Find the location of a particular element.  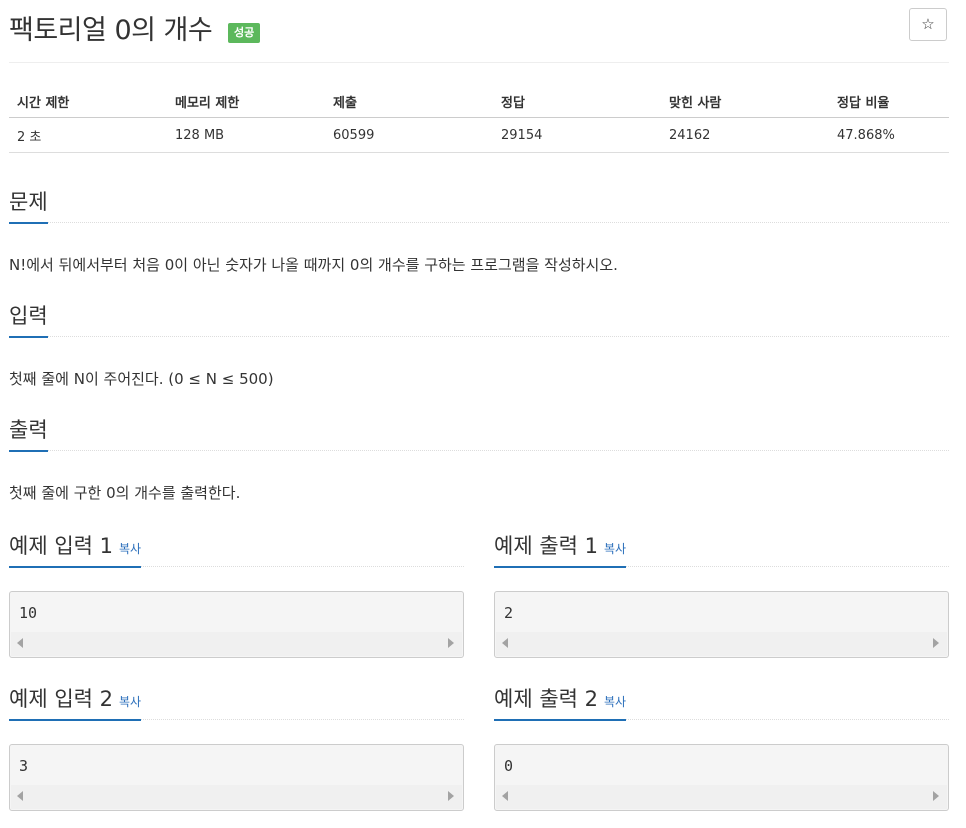

table-row: 2 초 128 MB 60599 29154 24162 47.868% is located at coordinates (479, 135).